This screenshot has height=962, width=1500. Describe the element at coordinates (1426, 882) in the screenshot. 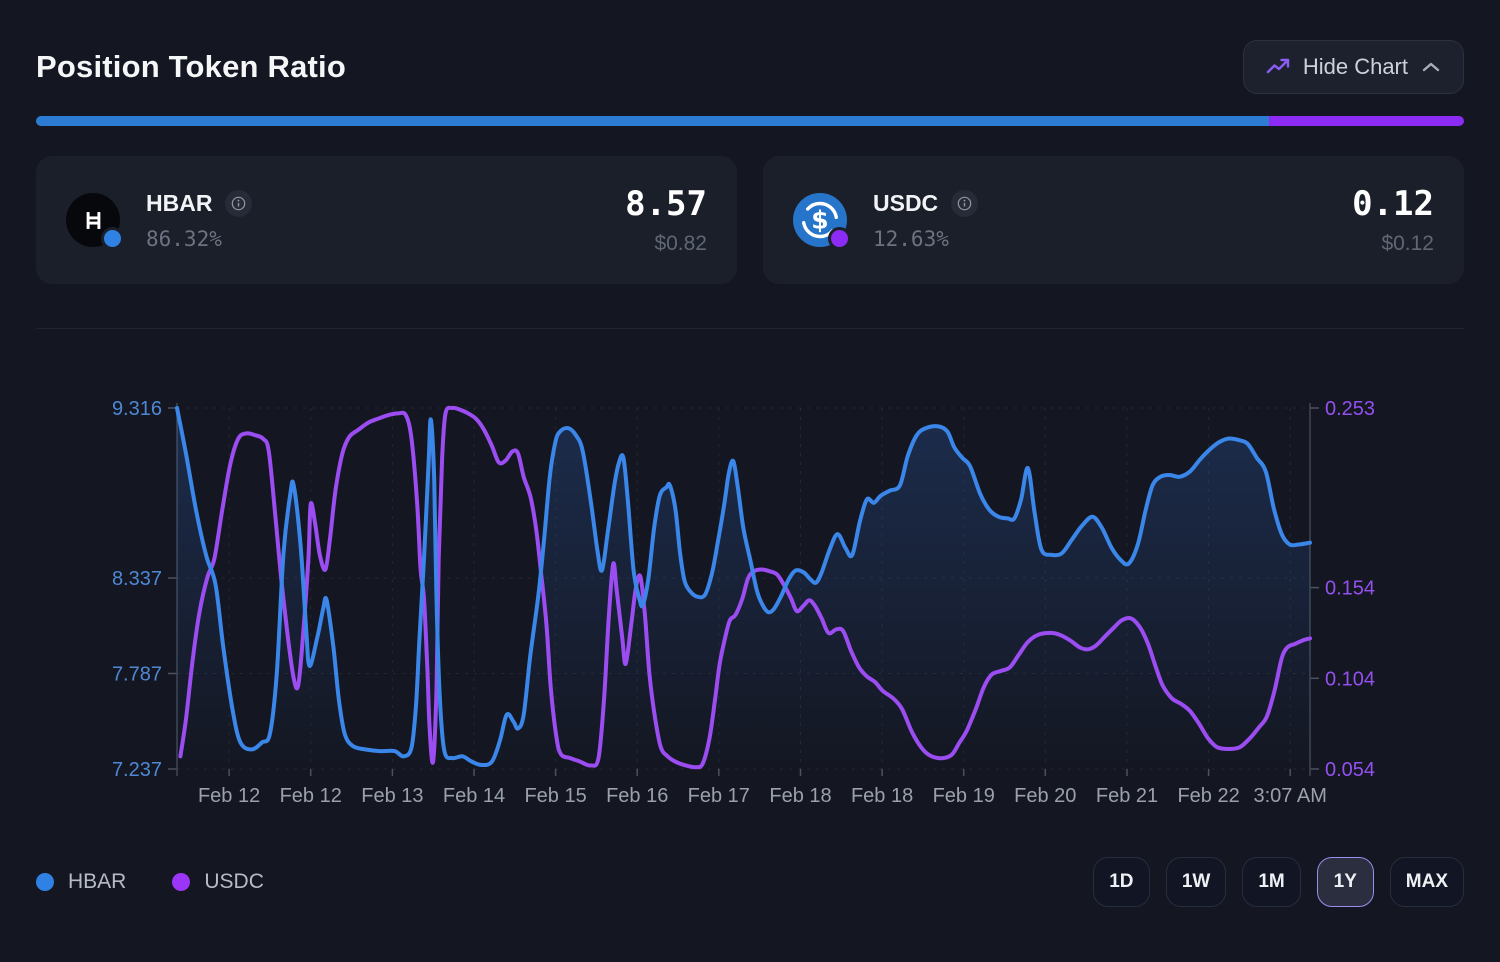

I see `range-button-max: MAX` at that location.